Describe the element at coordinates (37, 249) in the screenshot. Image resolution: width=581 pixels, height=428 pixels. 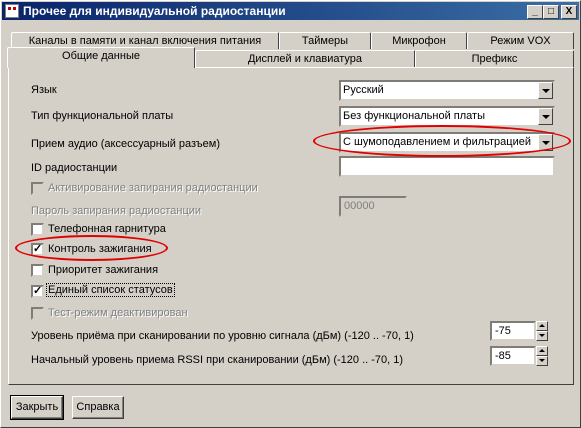
I see `ignition-control-checkbox: ✓` at that location.